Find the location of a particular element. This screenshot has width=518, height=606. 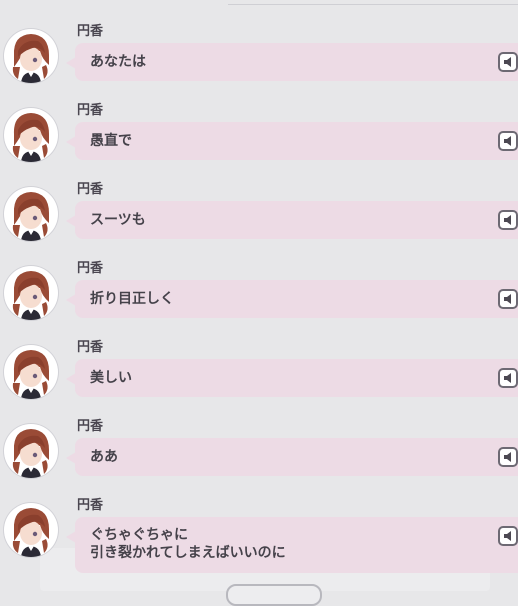

message-text: 折り目正しく is located at coordinates (132, 299).